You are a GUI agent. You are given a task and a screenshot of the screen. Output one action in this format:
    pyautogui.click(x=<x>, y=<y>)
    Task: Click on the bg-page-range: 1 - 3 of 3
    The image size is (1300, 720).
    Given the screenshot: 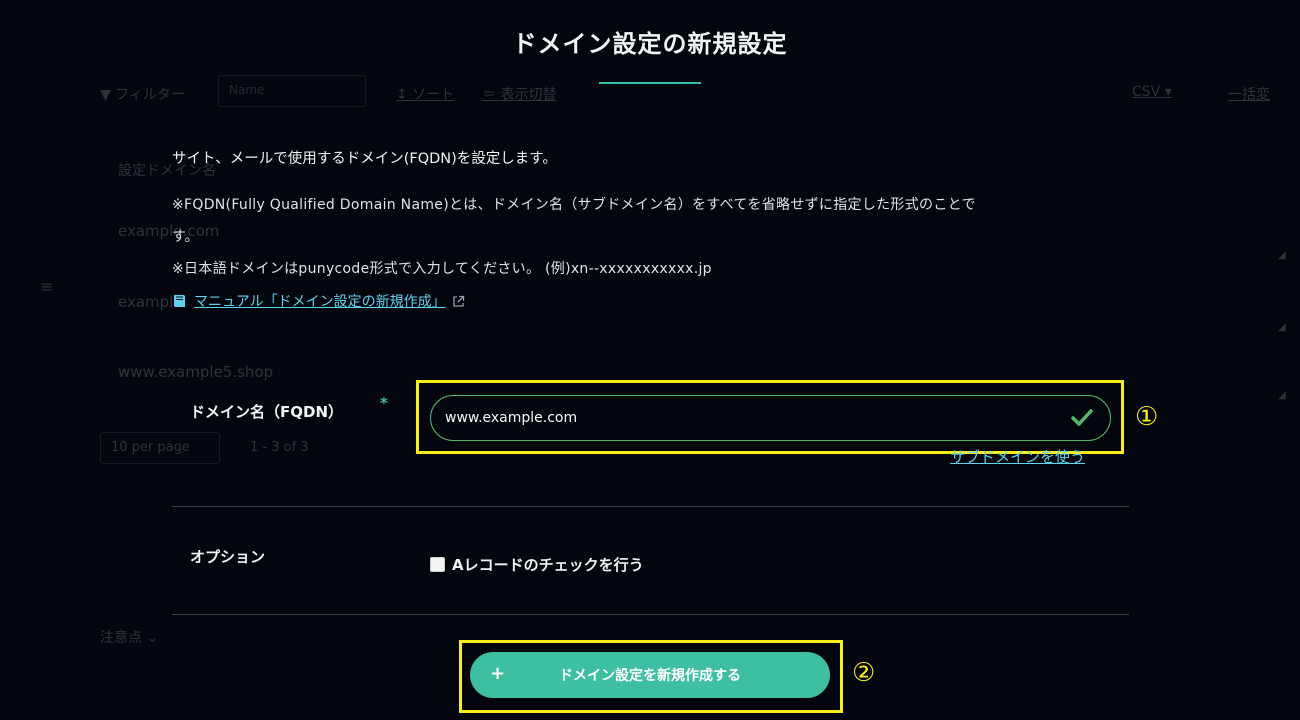 What is the action you would take?
    pyautogui.click(x=279, y=447)
    